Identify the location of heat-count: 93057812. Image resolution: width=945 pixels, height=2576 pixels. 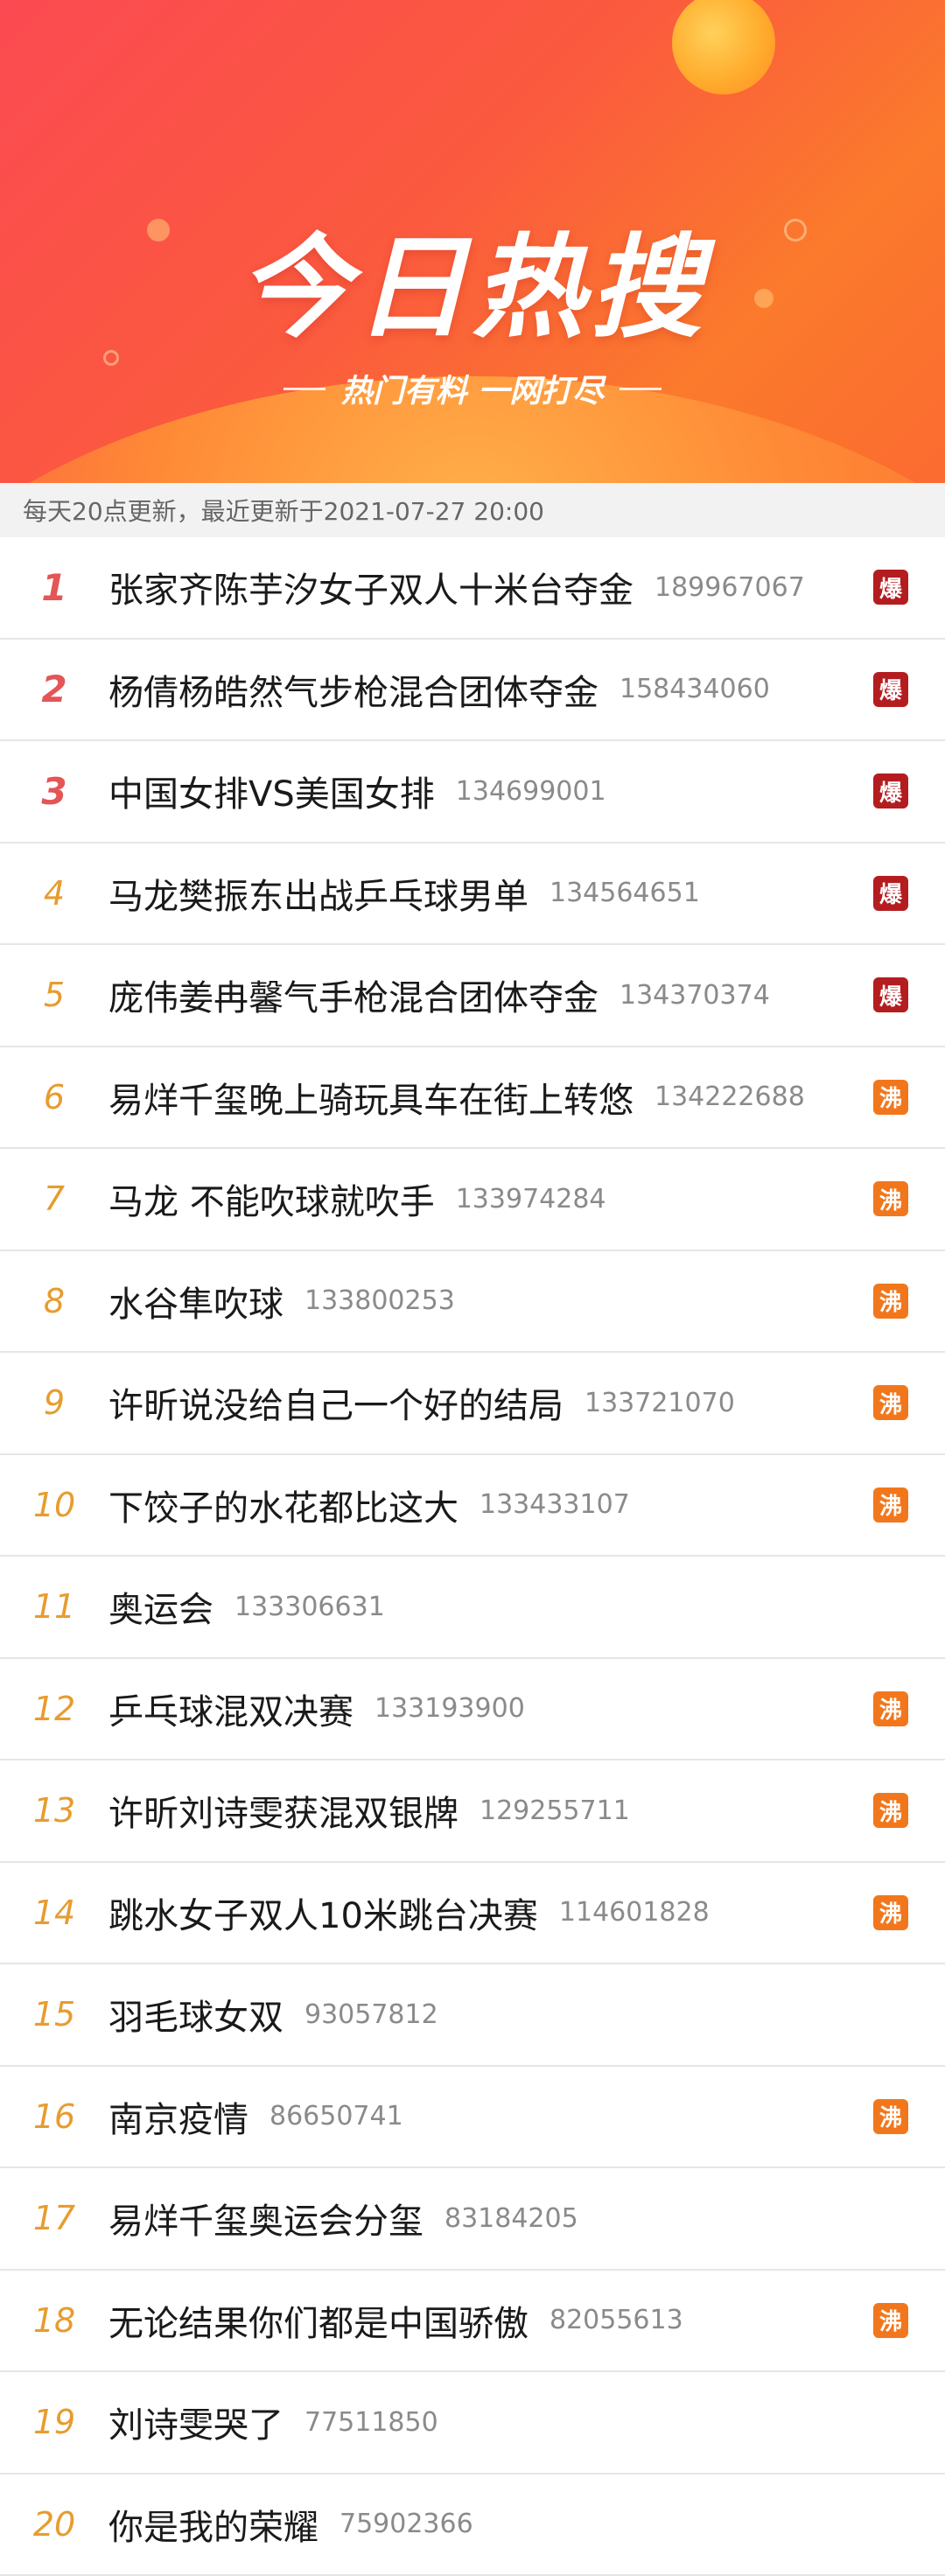
(371, 2014).